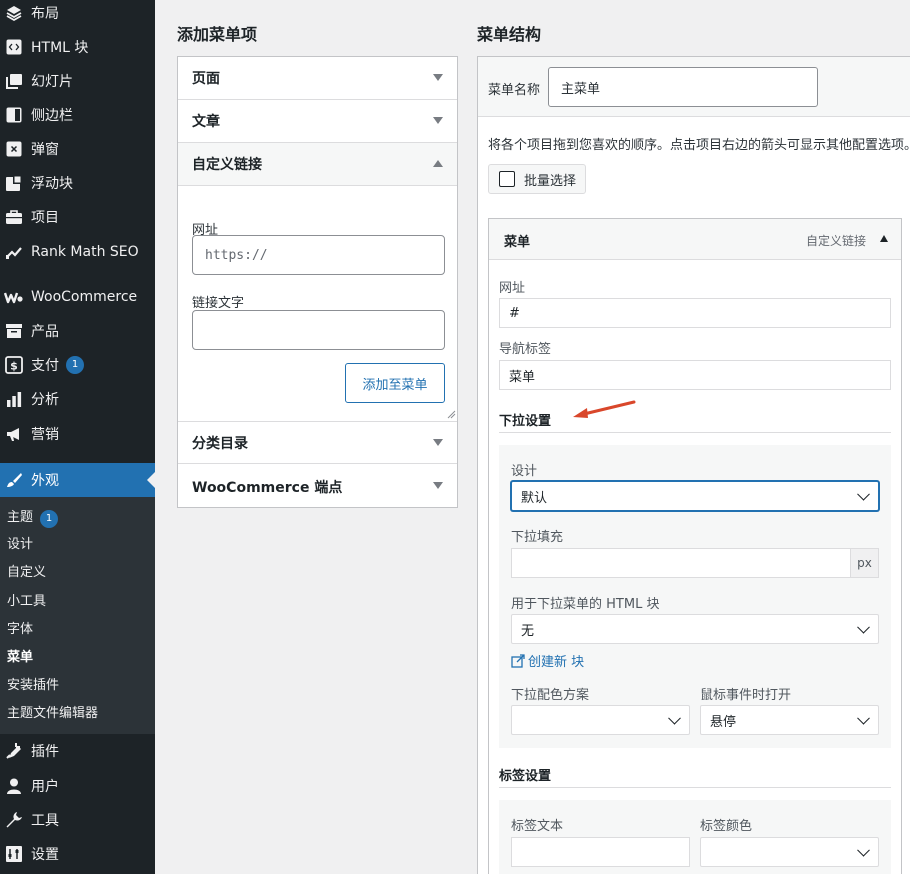  Describe the element at coordinates (14, 47) in the screenshot. I see `code-block-icon` at that location.